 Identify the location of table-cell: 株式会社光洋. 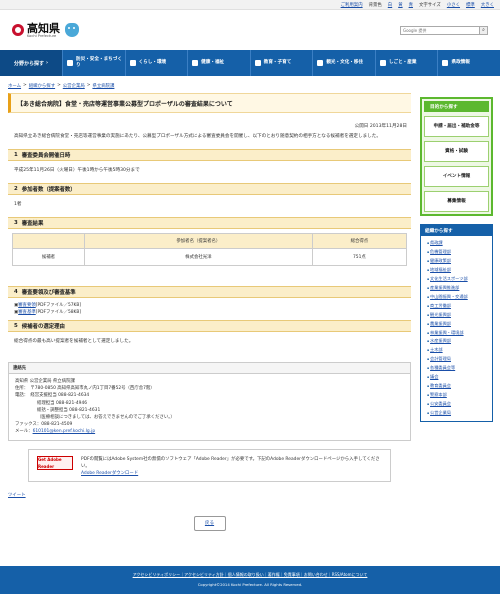
(198, 257).